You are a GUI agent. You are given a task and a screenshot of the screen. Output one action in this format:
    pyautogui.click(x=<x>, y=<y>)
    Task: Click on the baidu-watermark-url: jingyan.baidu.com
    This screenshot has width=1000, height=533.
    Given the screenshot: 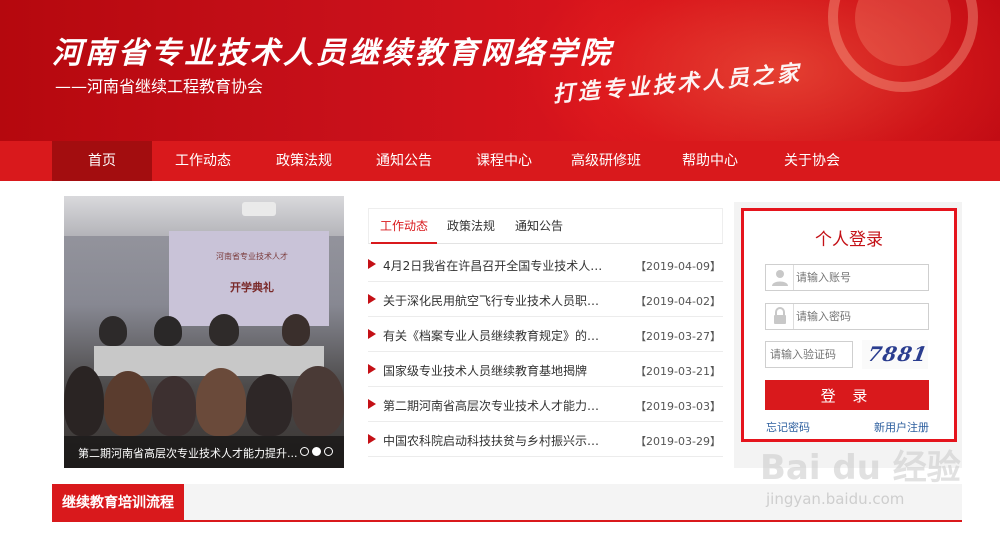 What is the action you would take?
    pyautogui.click(x=835, y=499)
    